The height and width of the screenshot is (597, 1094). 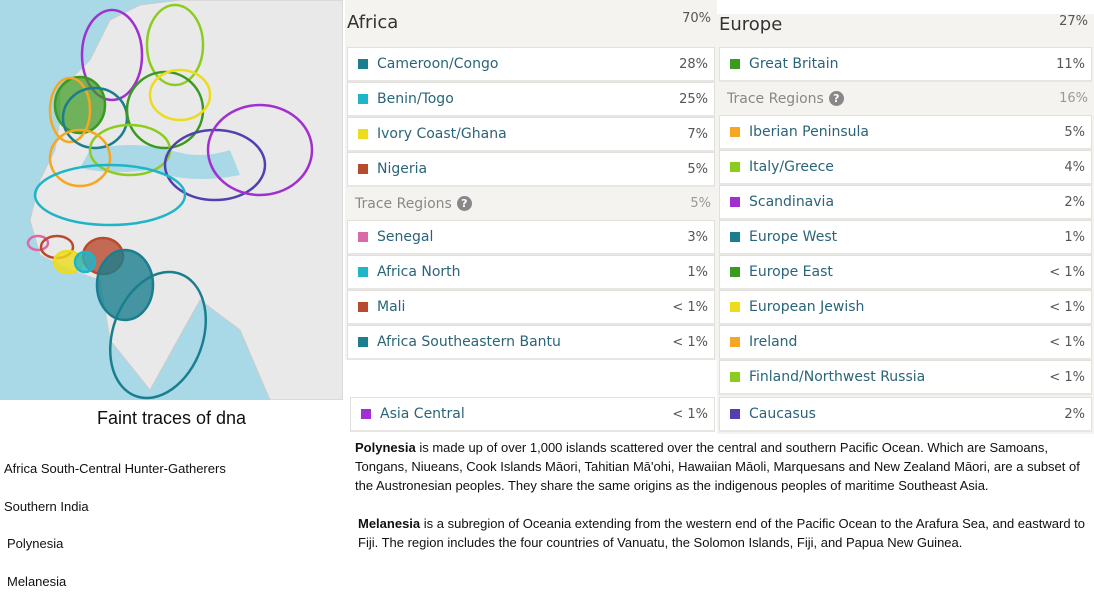 I want to click on region-row-europe-east: Europe East < 1%, so click(x=905, y=272).